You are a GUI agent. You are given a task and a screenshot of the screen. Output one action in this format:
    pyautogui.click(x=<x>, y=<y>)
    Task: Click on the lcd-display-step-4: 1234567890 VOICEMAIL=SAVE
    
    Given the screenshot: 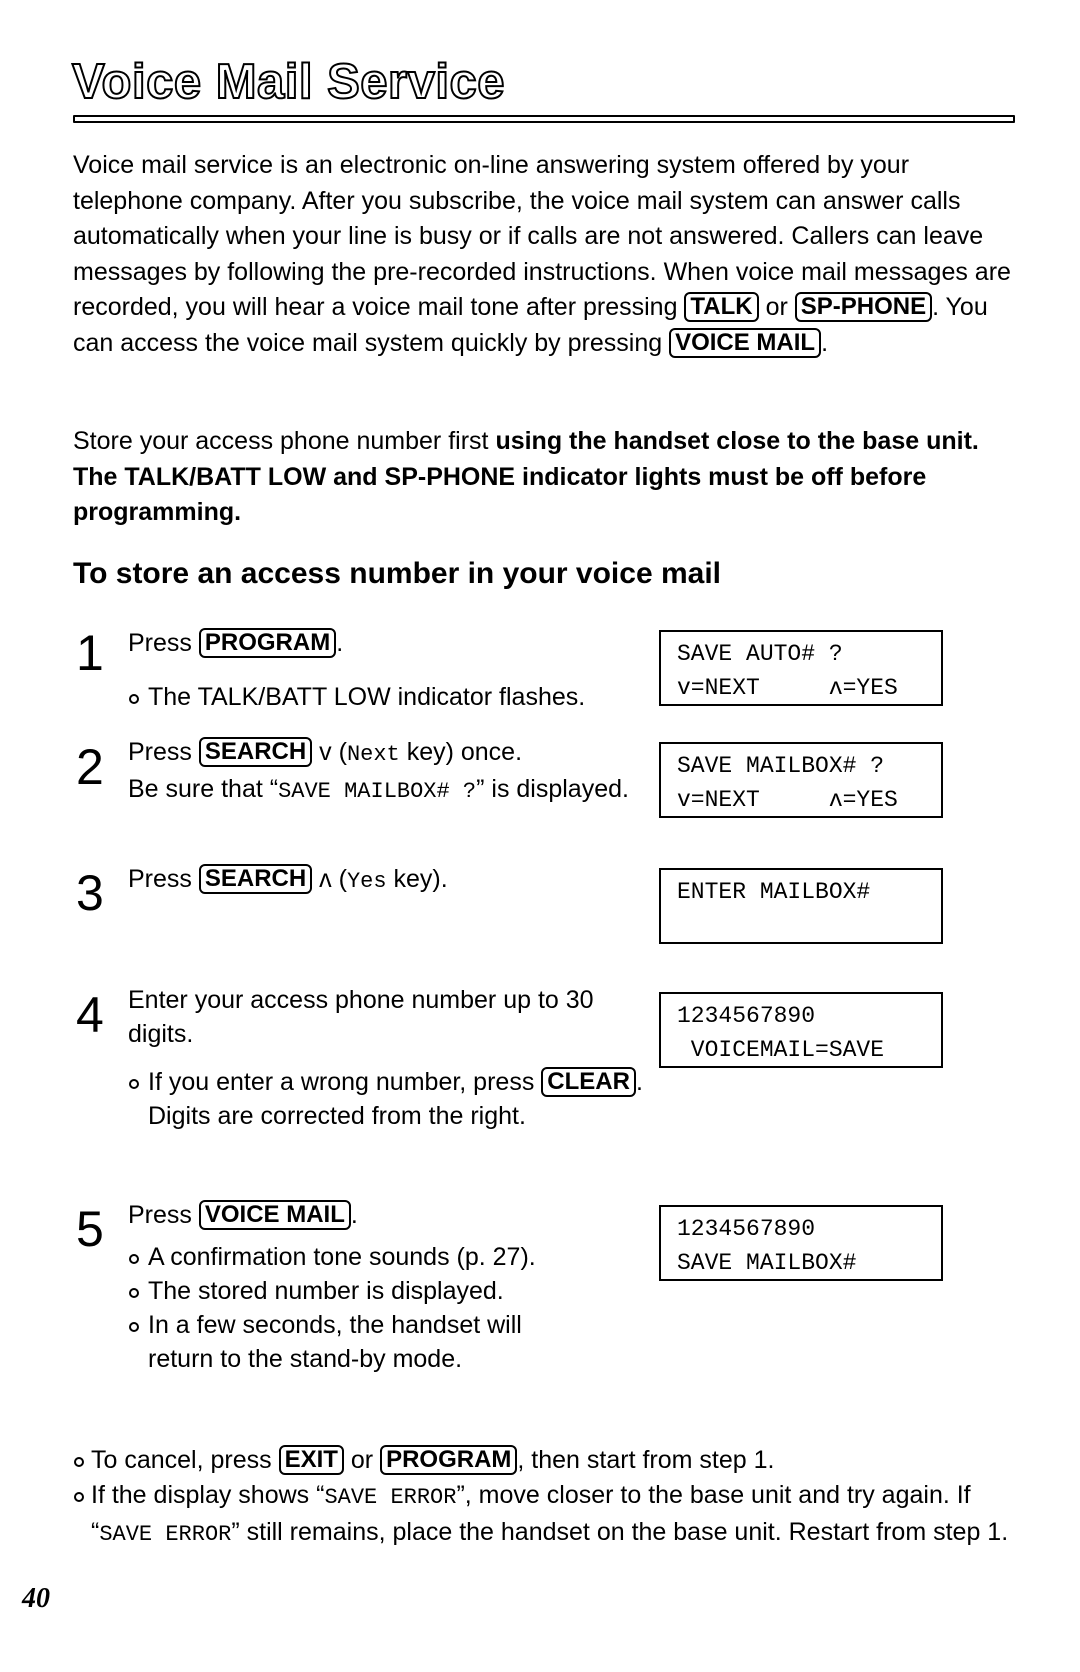 What is the action you would take?
    pyautogui.click(x=801, y=1030)
    